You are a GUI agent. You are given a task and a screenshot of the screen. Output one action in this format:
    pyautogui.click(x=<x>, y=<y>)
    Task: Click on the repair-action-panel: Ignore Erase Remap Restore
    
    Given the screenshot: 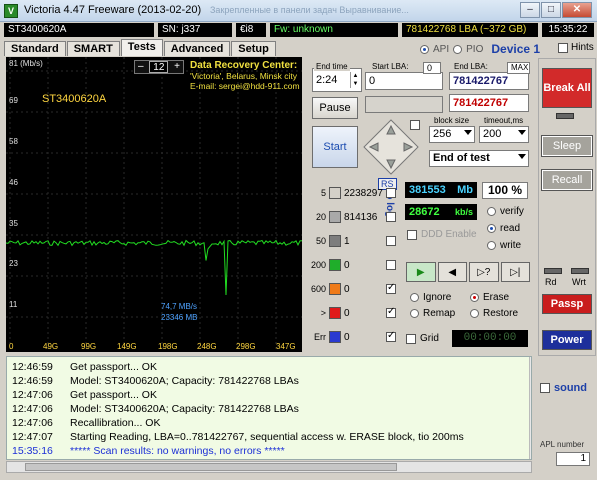 What is the action you would take?
    pyautogui.click(x=467, y=306)
    